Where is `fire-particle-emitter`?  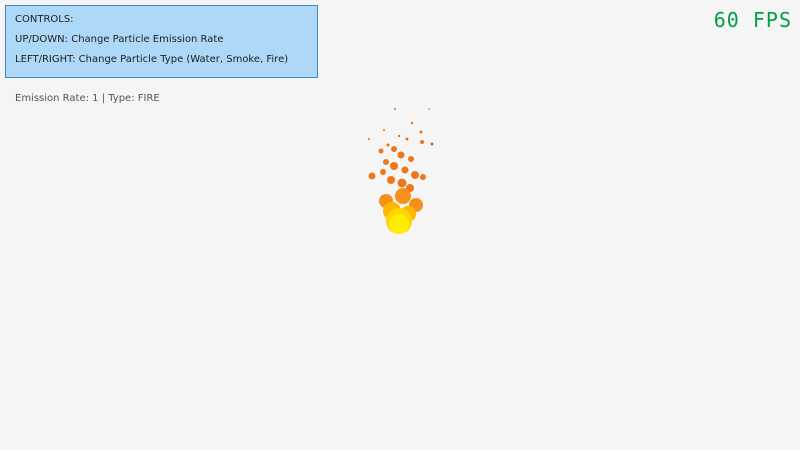
fire-particle-emitter is located at coordinates (401, 171).